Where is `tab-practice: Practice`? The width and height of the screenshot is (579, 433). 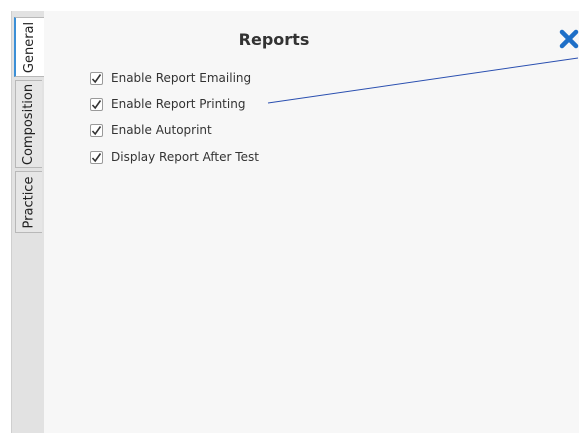
tab-practice: Practice is located at coordinates (28, 202).